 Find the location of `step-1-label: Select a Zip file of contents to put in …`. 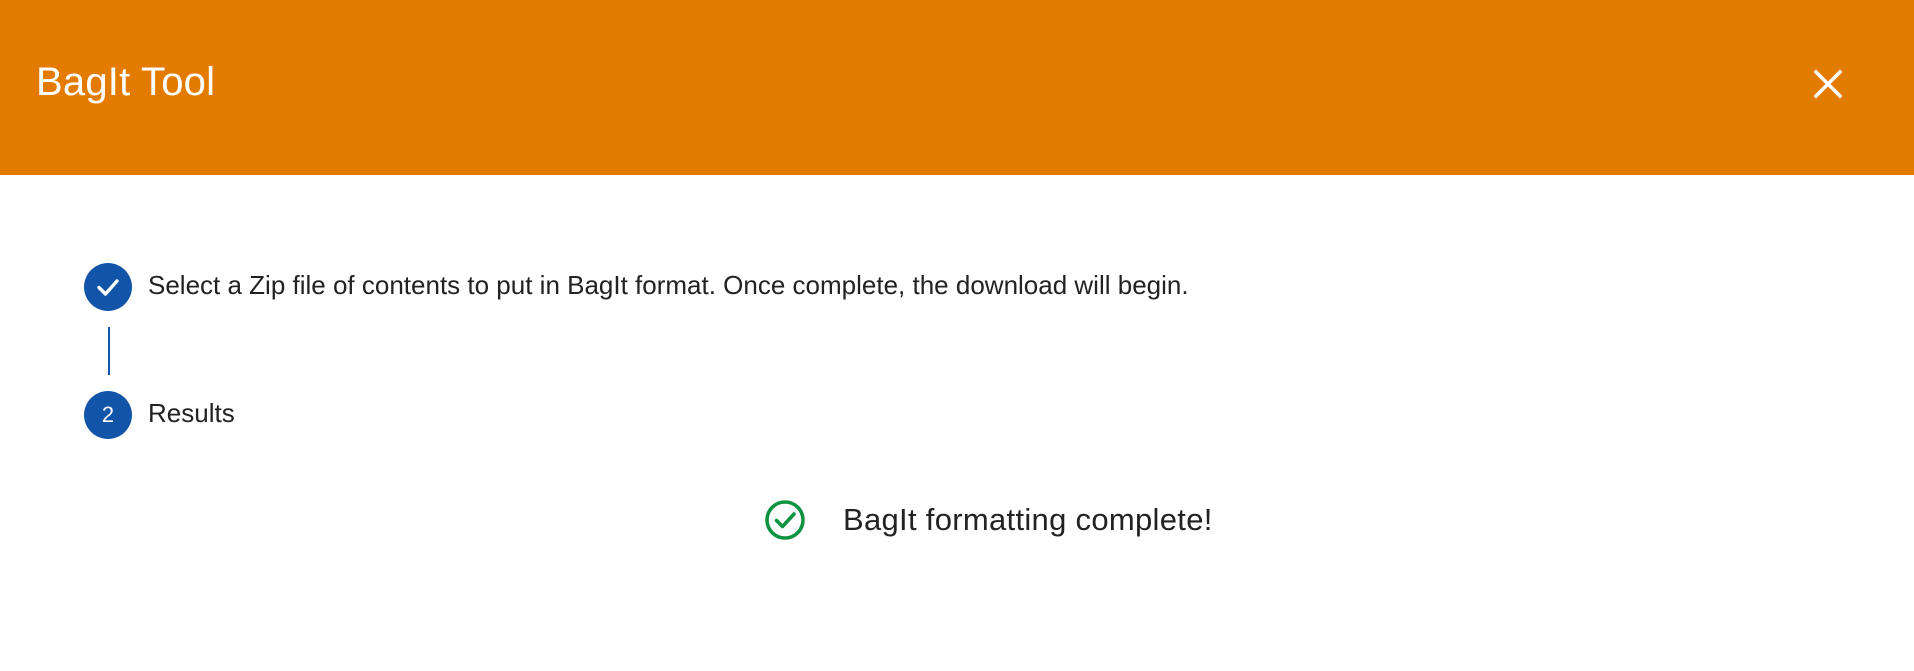

step-1-label: Select a Zip file of contents to put in … is located at coordinates (668, 285).